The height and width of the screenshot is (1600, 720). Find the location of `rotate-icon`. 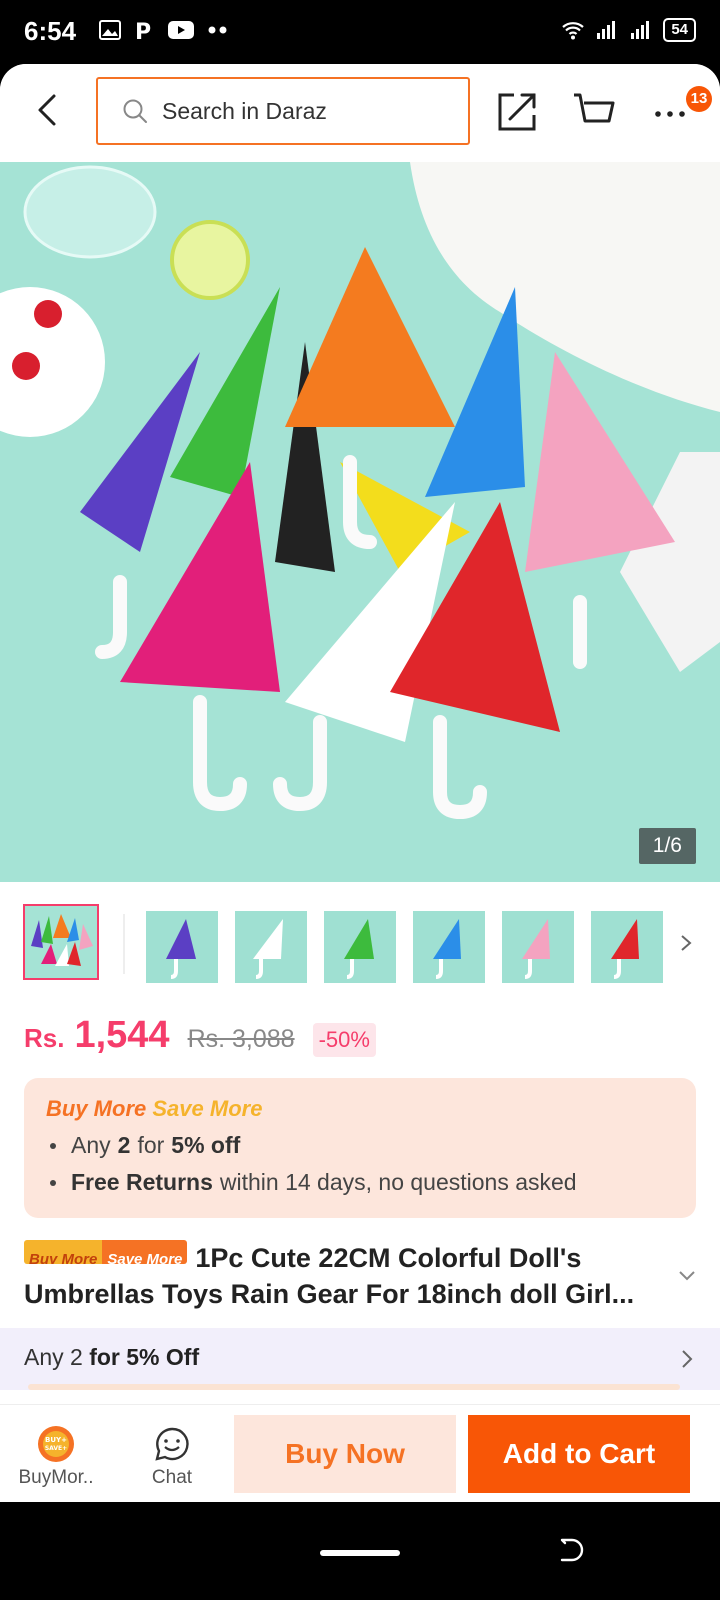

rotate-icon is located at coordinates (571, 1551).